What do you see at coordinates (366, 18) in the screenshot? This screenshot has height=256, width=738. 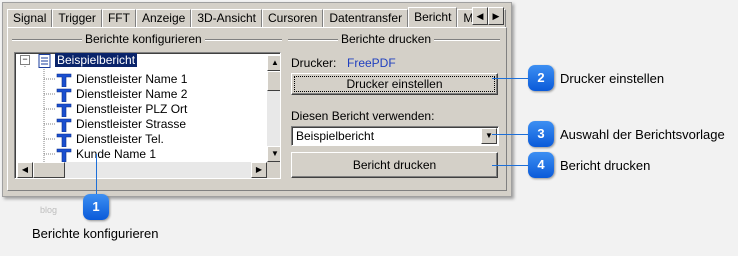 I see `tab-datentransfer: Datentransfer` at bounding box center [366, 18].